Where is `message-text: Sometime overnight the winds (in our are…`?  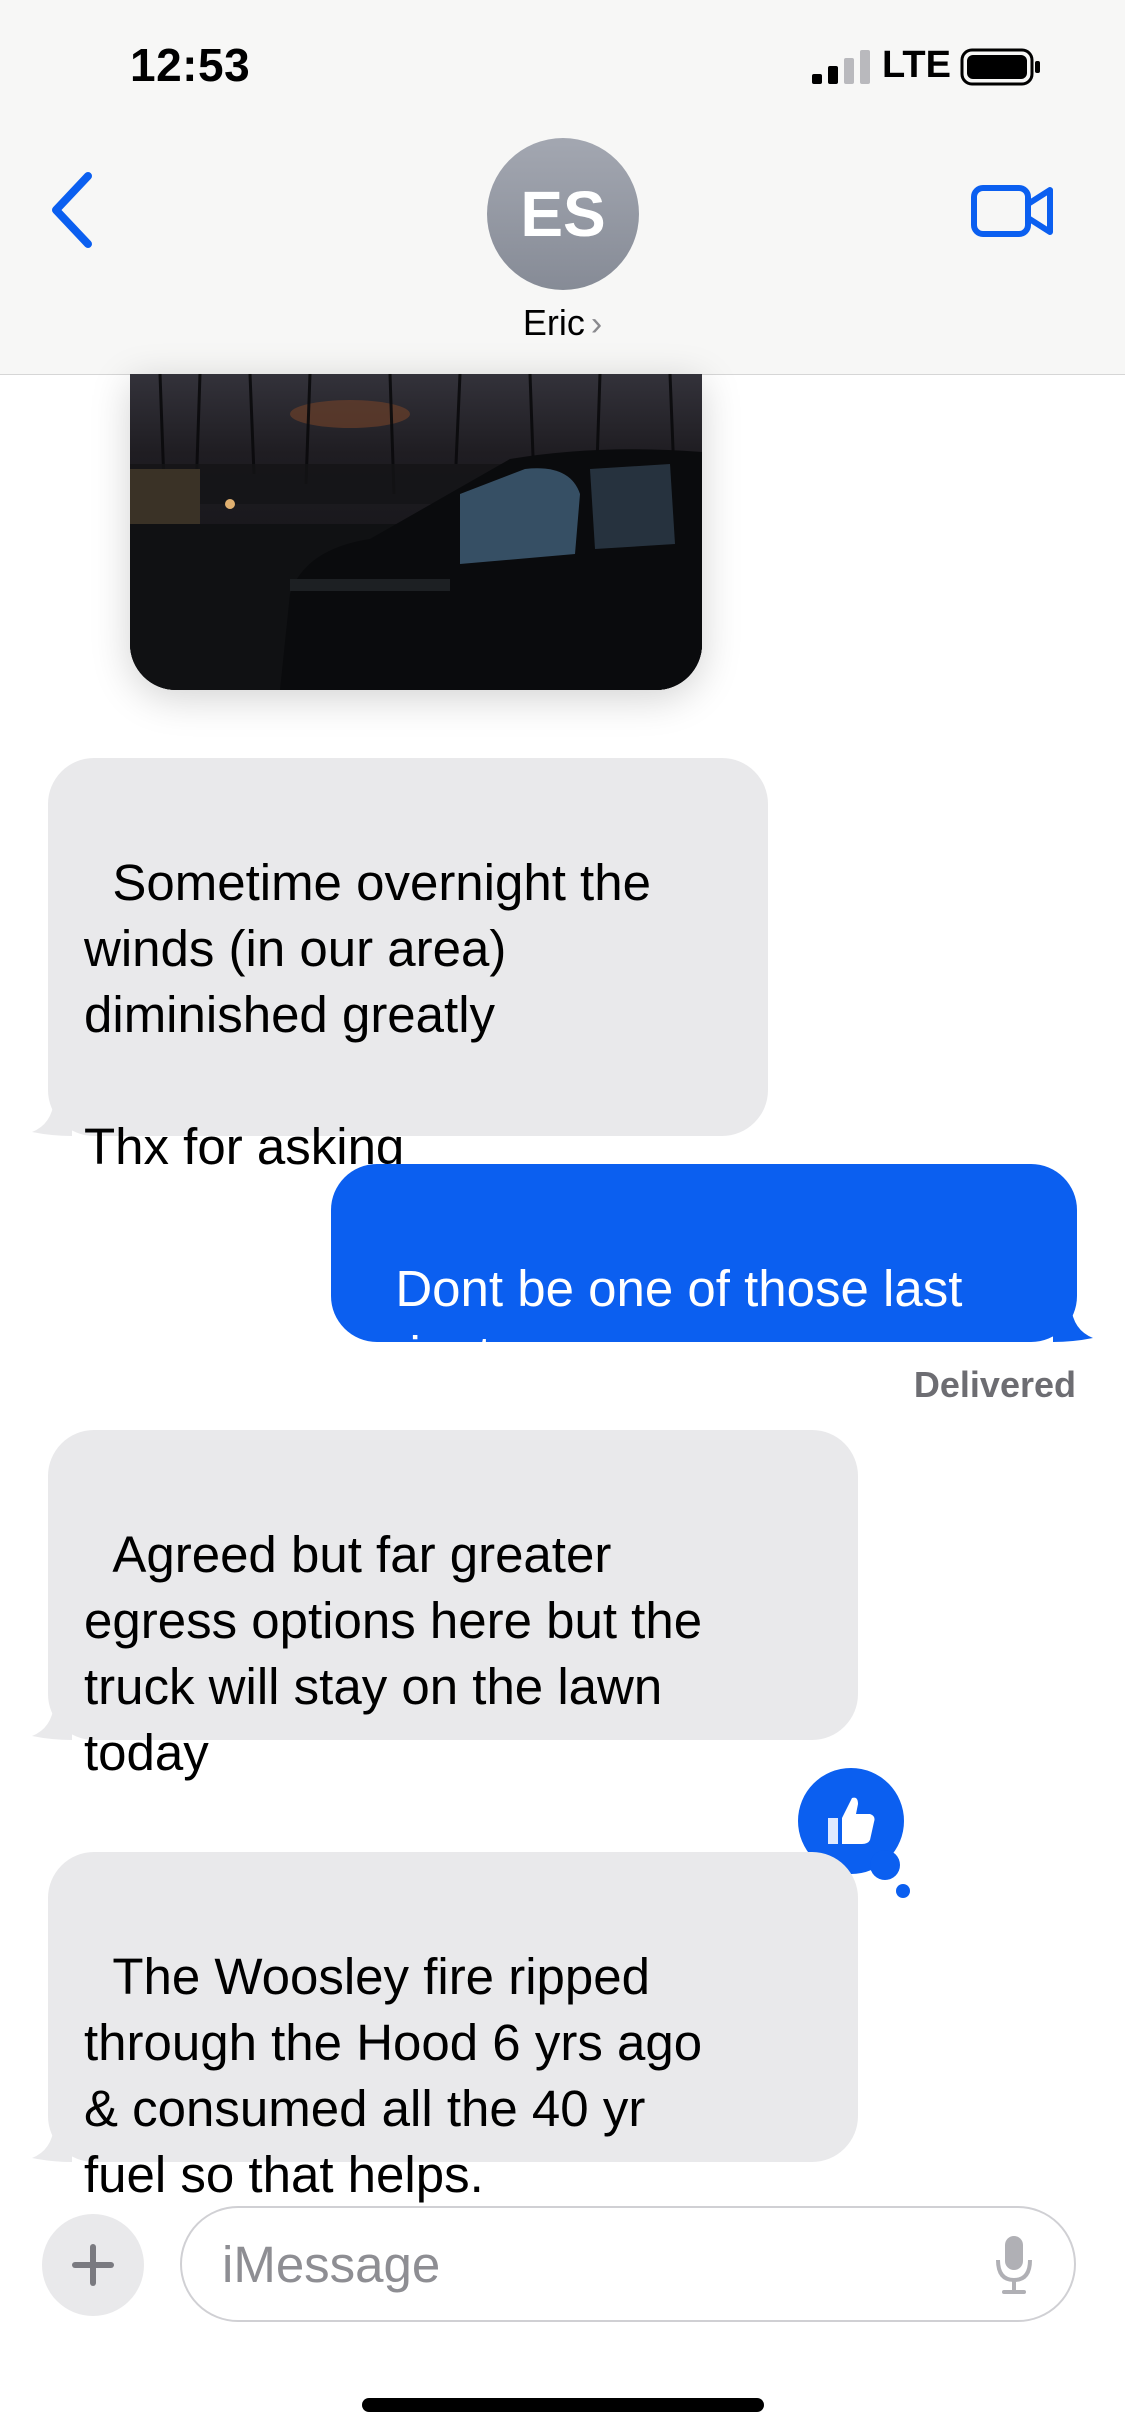 message-text: Sometime overnight the winds (in our are… is located at coordinates (367, 1014).